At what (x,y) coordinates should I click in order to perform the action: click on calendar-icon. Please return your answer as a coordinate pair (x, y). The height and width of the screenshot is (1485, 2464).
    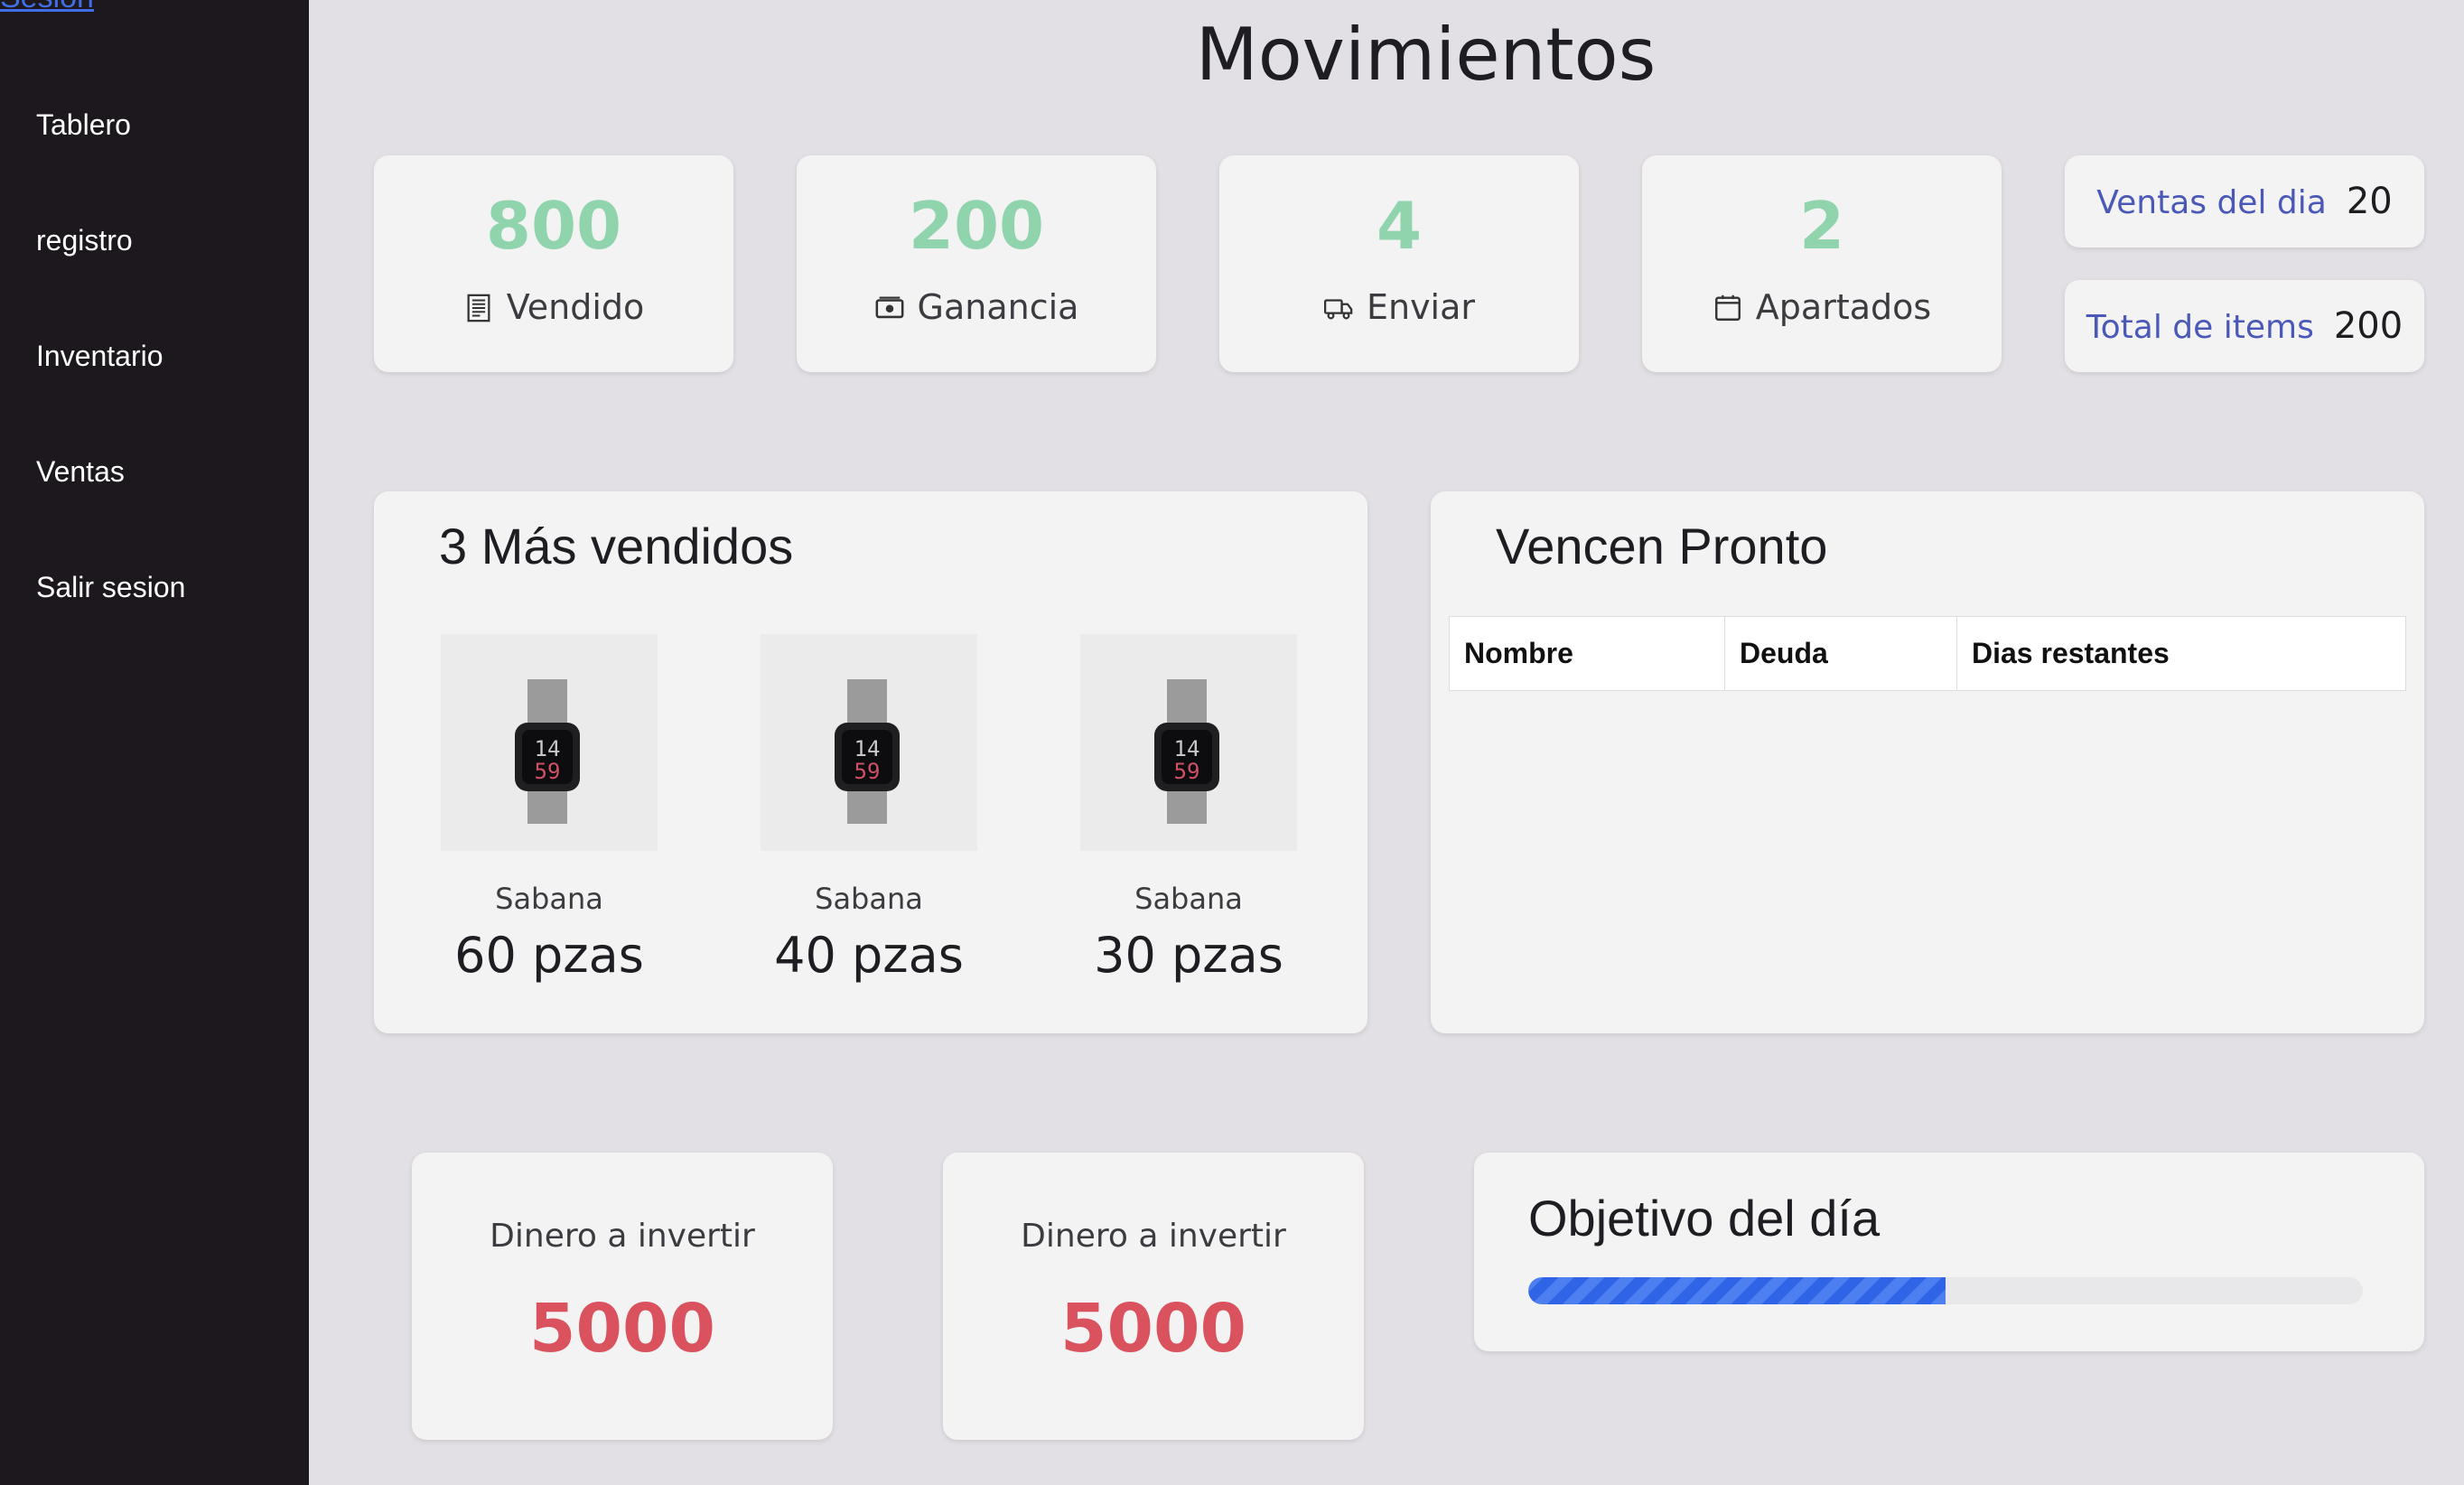
    Looking at the image, I should click on (1727, 307).